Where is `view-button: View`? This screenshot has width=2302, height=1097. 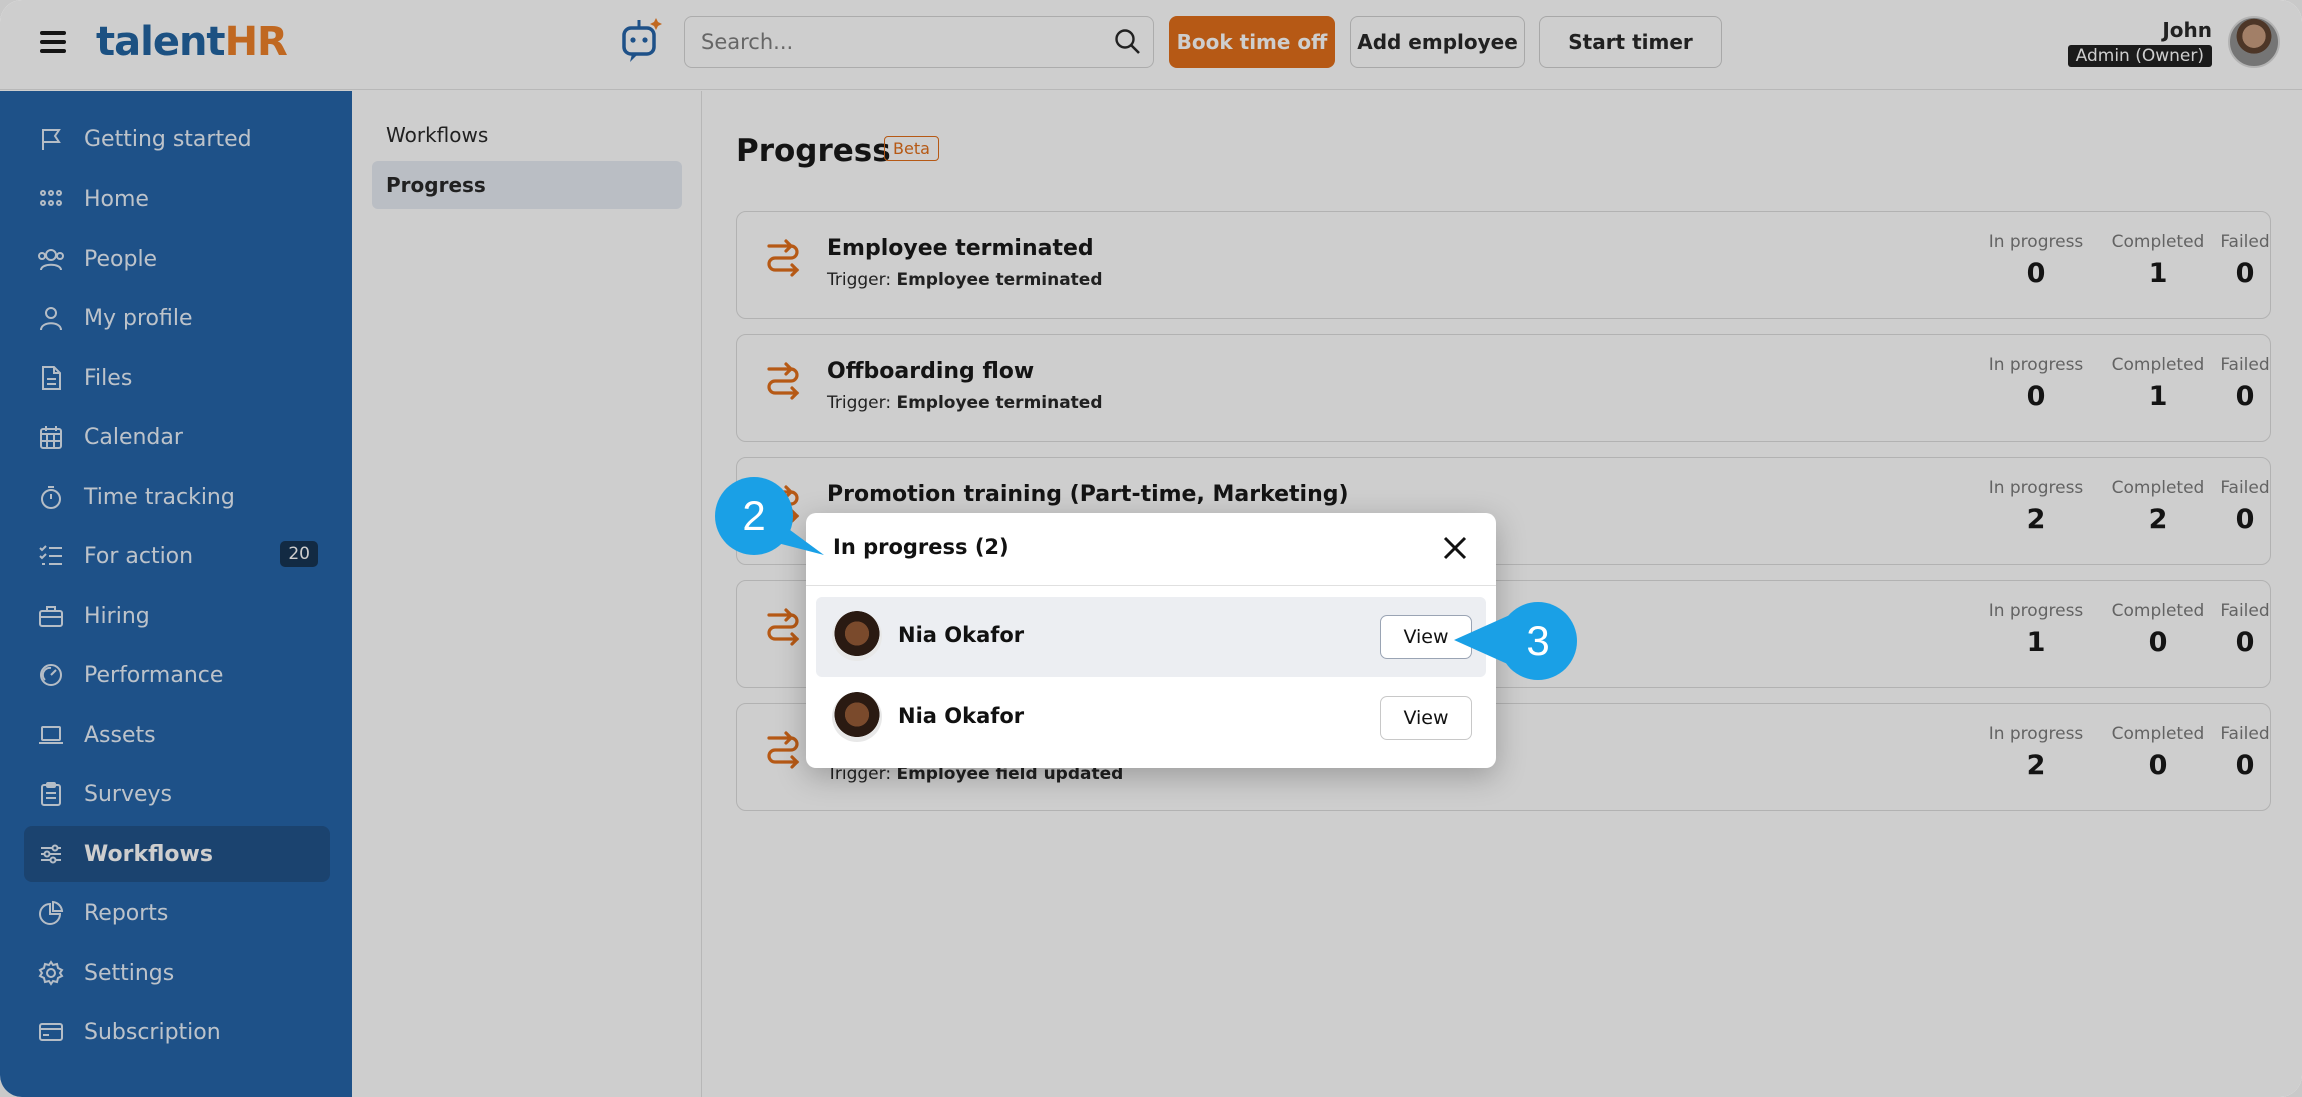 view-button: View is located at coordinates (1426, 718).